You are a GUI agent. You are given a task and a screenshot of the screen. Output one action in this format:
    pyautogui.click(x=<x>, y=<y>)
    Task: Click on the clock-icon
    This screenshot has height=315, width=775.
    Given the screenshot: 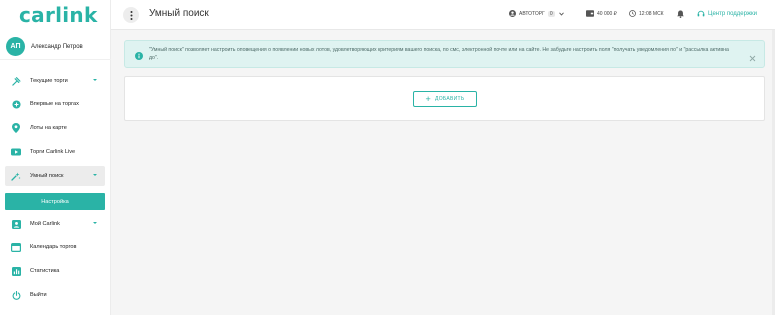 What is the action you would take?
    pyautogui.click(x=632, y=13)
    